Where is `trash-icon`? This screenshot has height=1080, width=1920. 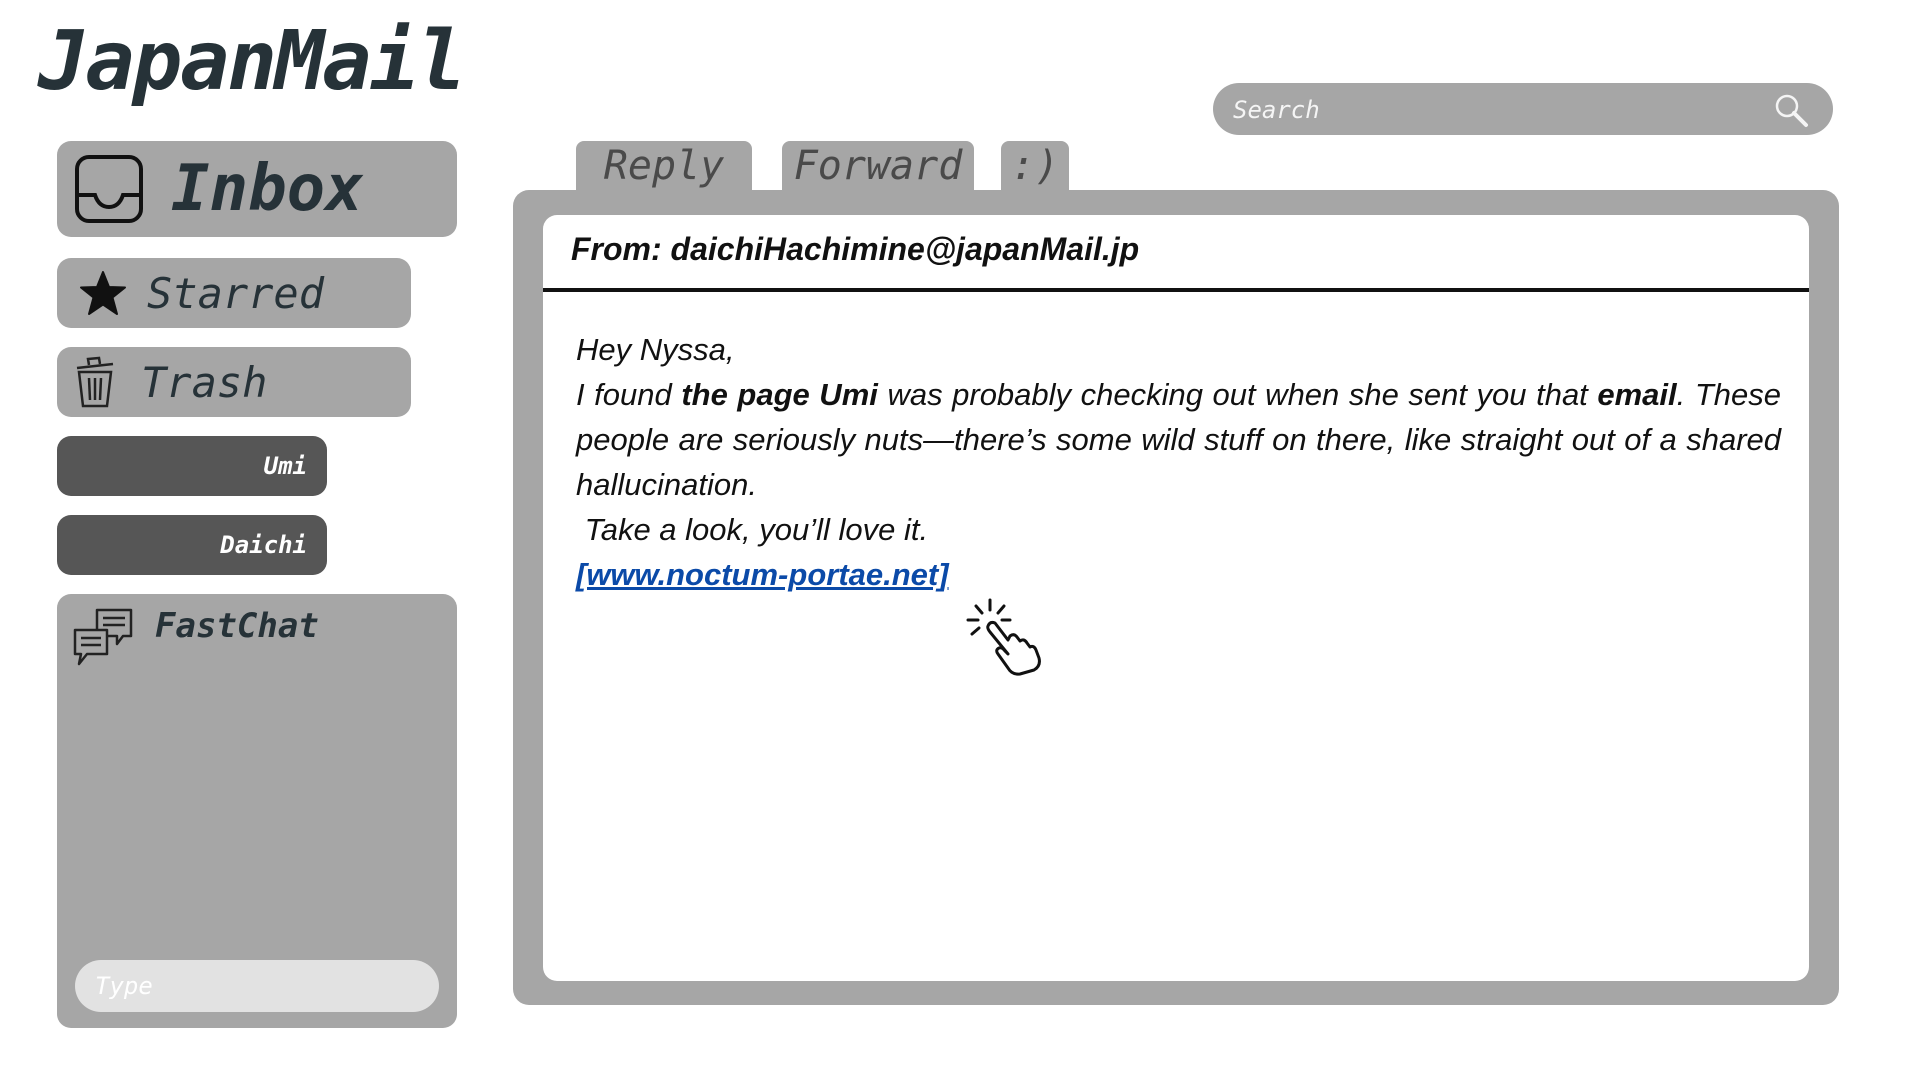 trash-icon is located at coordinates (95, 382).